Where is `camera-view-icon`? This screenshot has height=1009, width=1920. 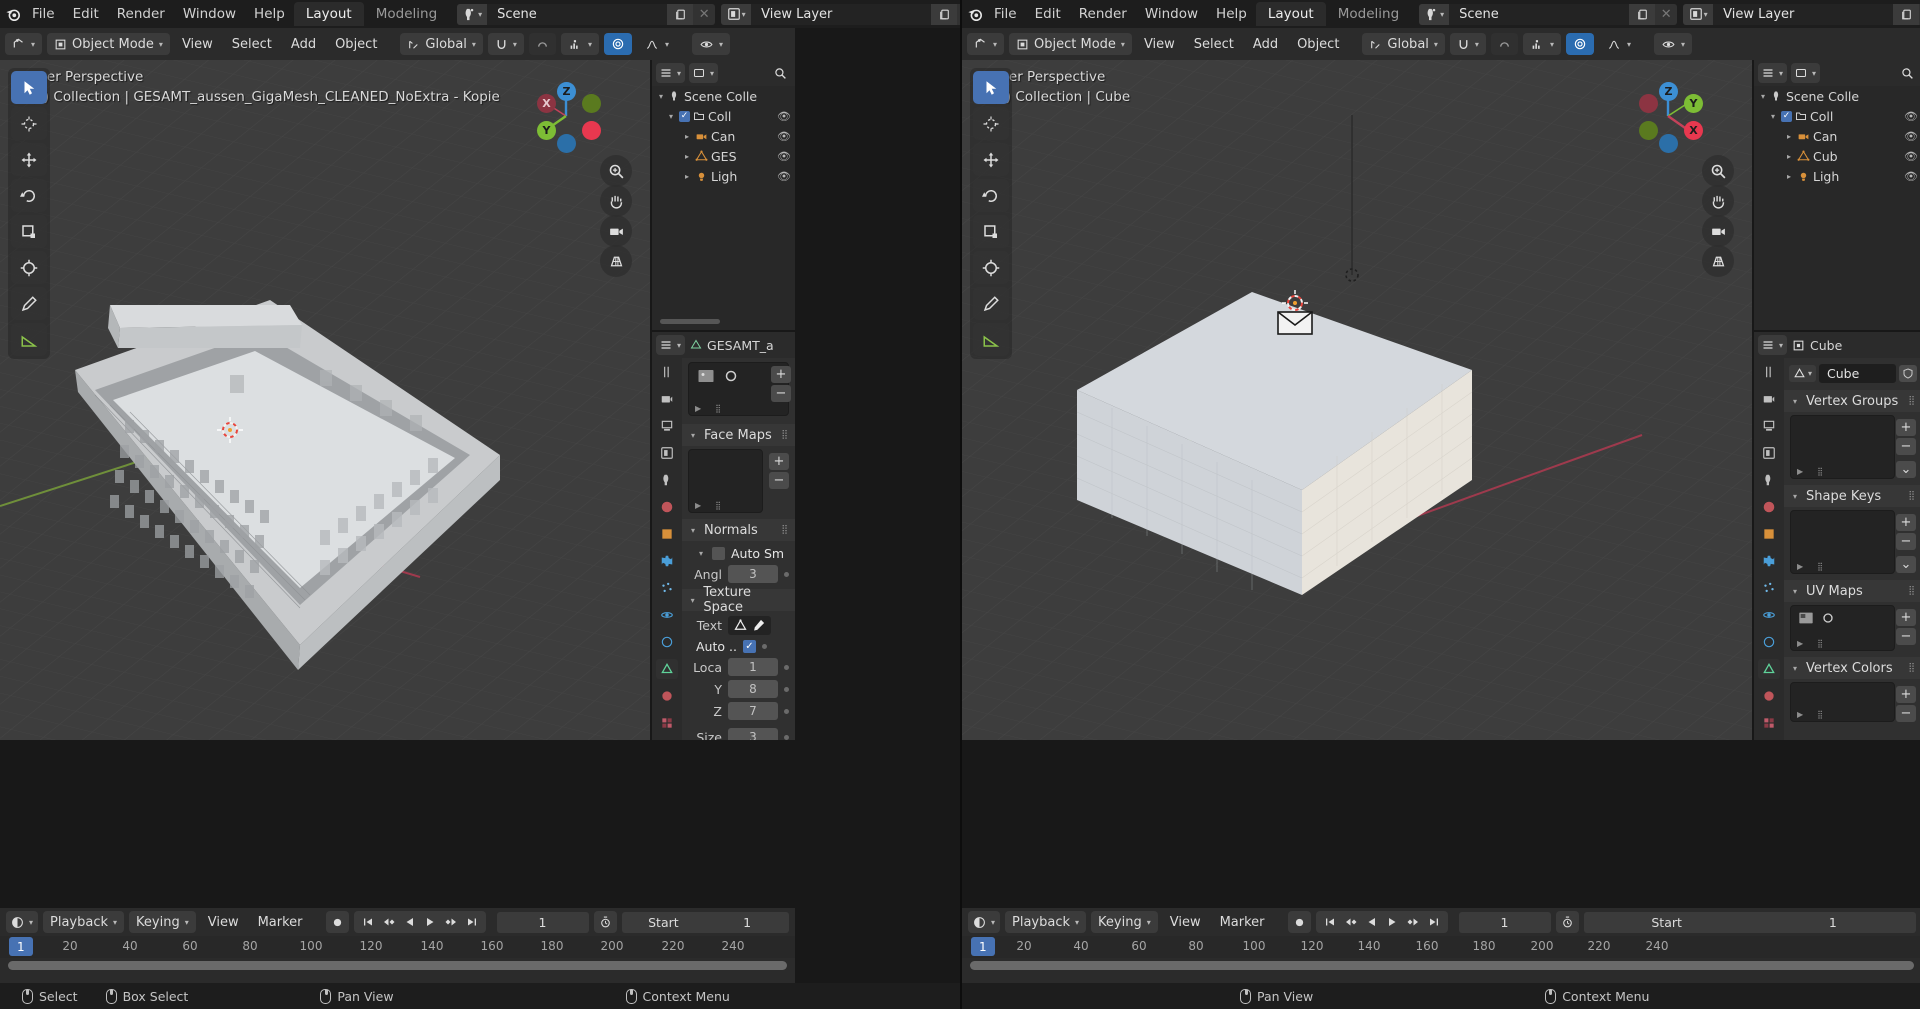 camera-view-icon is located at coordinates (1718, 231).